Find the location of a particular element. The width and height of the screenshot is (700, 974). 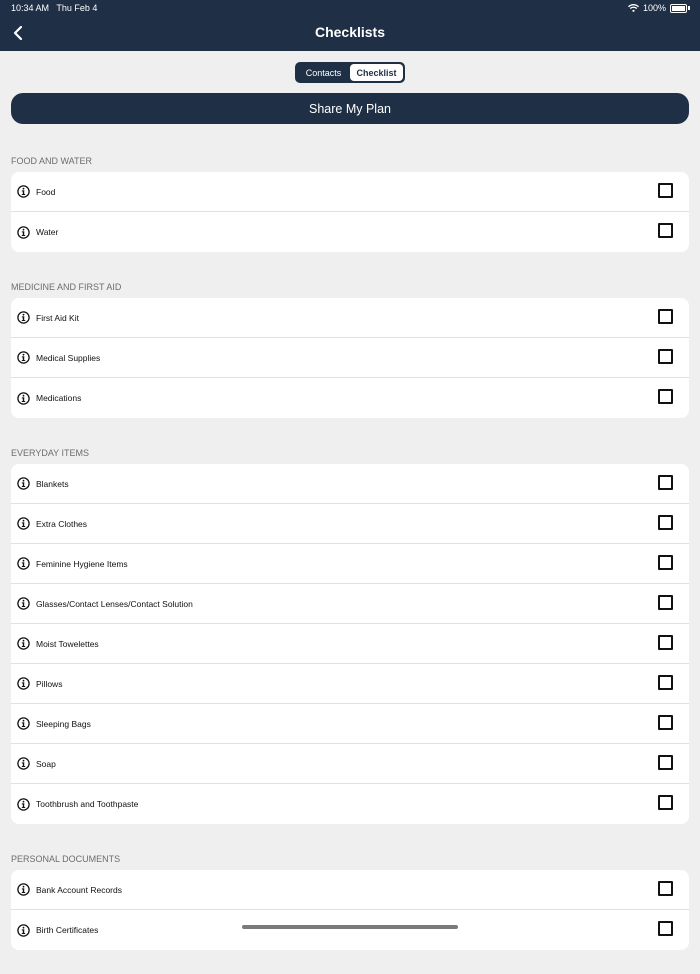

item-label: Bank Account Records is located at coordinates (79, 889).